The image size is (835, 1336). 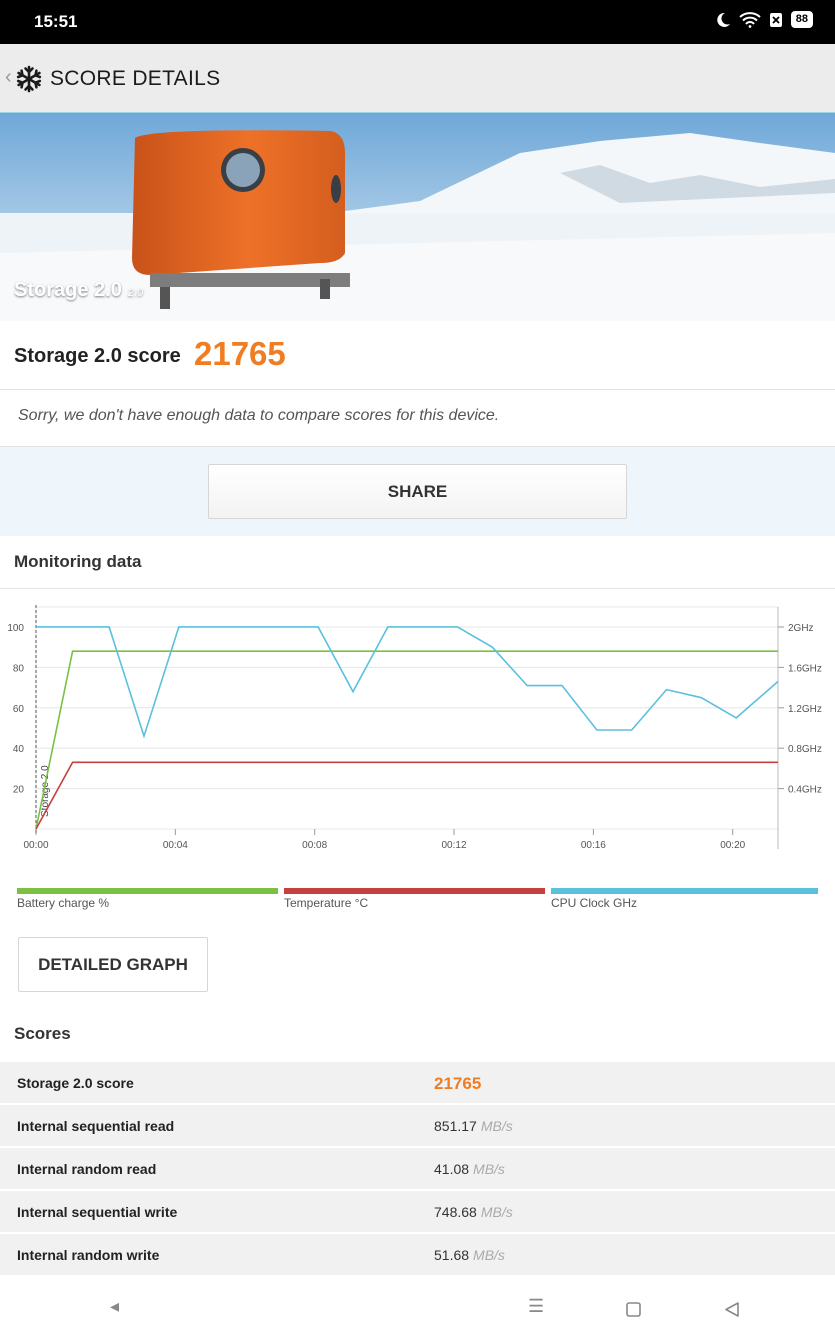 I want to click on y-left-tick-label: 40, so click(x=19, y=749).